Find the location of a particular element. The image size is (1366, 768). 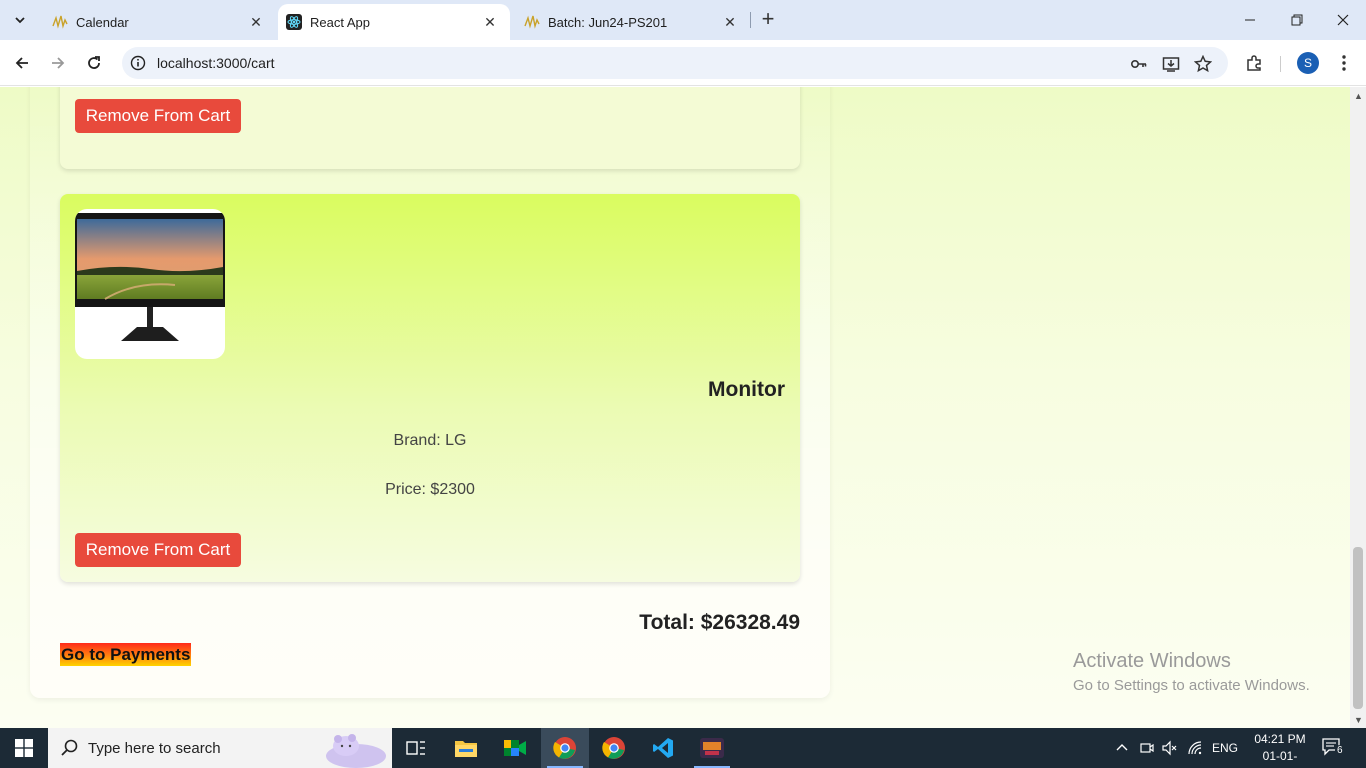

show-hidden-icons is located at coordinates (1122, 748).